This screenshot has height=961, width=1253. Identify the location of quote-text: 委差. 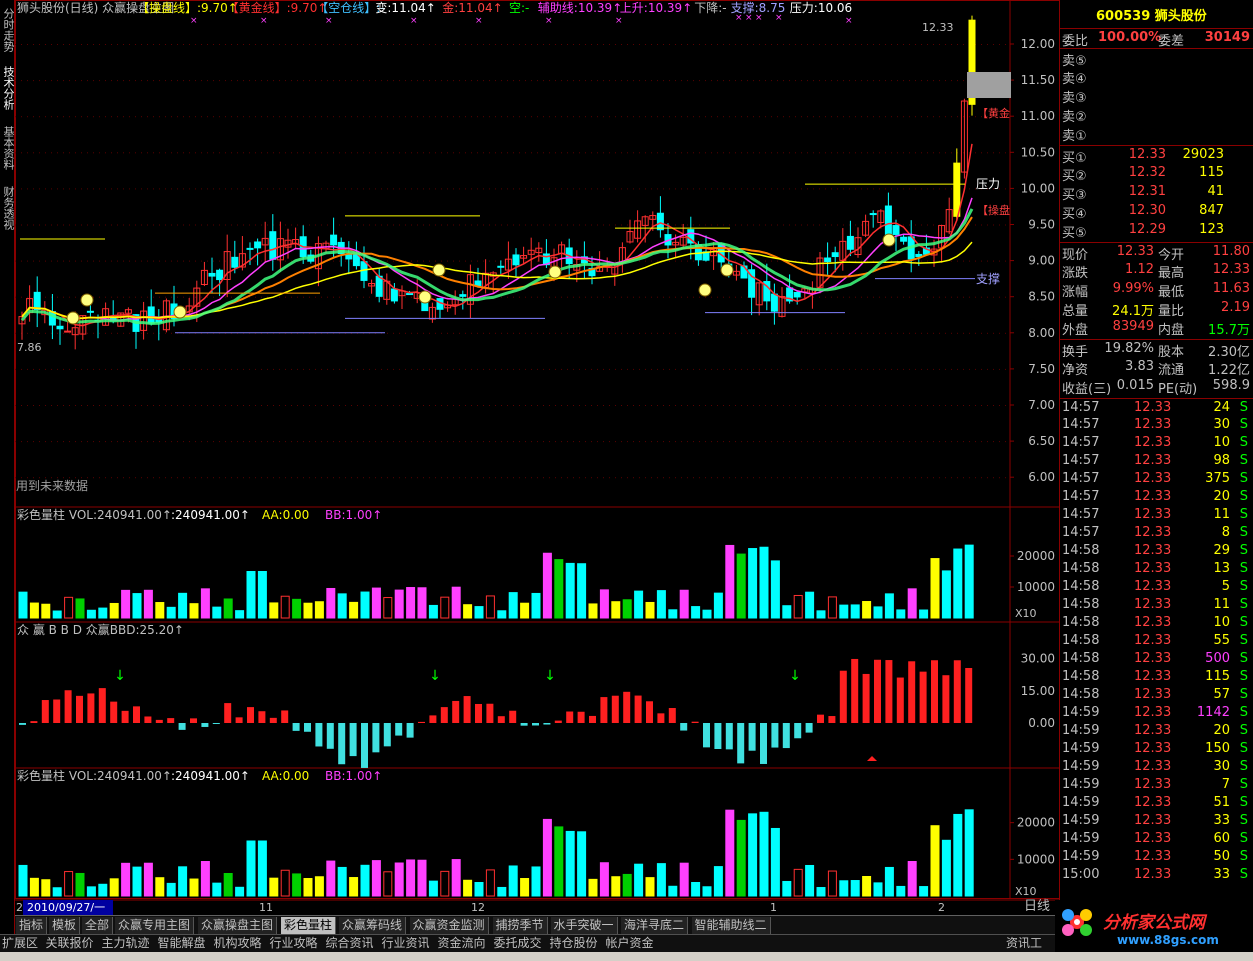
(1171, 41).